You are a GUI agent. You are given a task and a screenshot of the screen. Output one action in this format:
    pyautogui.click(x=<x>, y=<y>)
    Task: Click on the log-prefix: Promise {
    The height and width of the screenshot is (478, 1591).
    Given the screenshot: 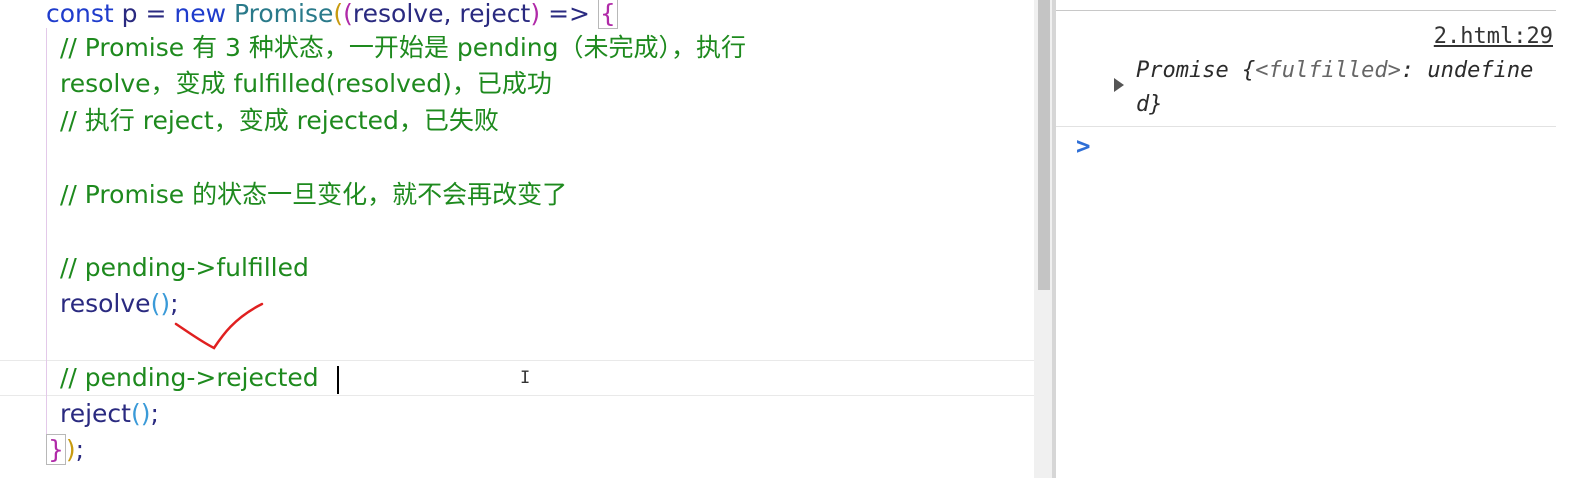 What is the action you would take?
    pyautogui.click(x=1196, y=70)
    